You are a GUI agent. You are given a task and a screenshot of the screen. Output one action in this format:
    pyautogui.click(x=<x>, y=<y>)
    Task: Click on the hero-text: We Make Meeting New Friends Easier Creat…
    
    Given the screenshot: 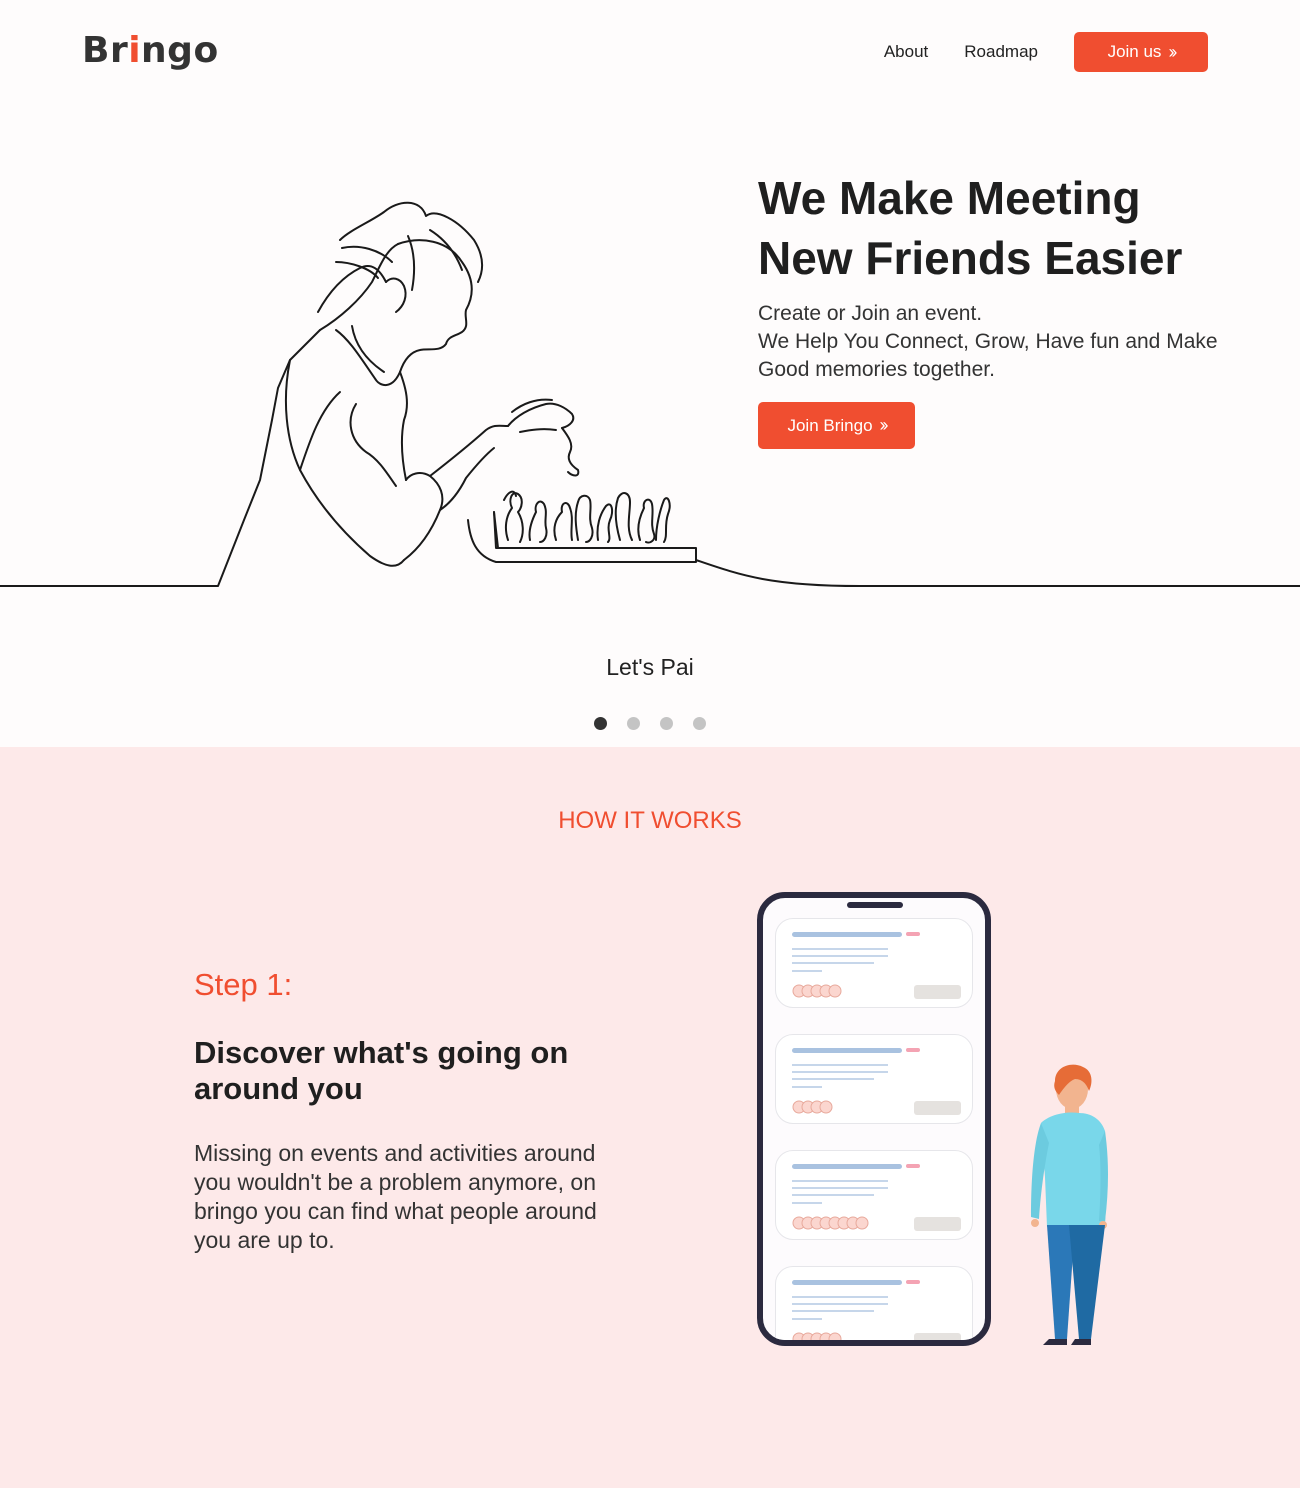 What is the action you would take?
    pyautogui.click(x=993, y=308)
    